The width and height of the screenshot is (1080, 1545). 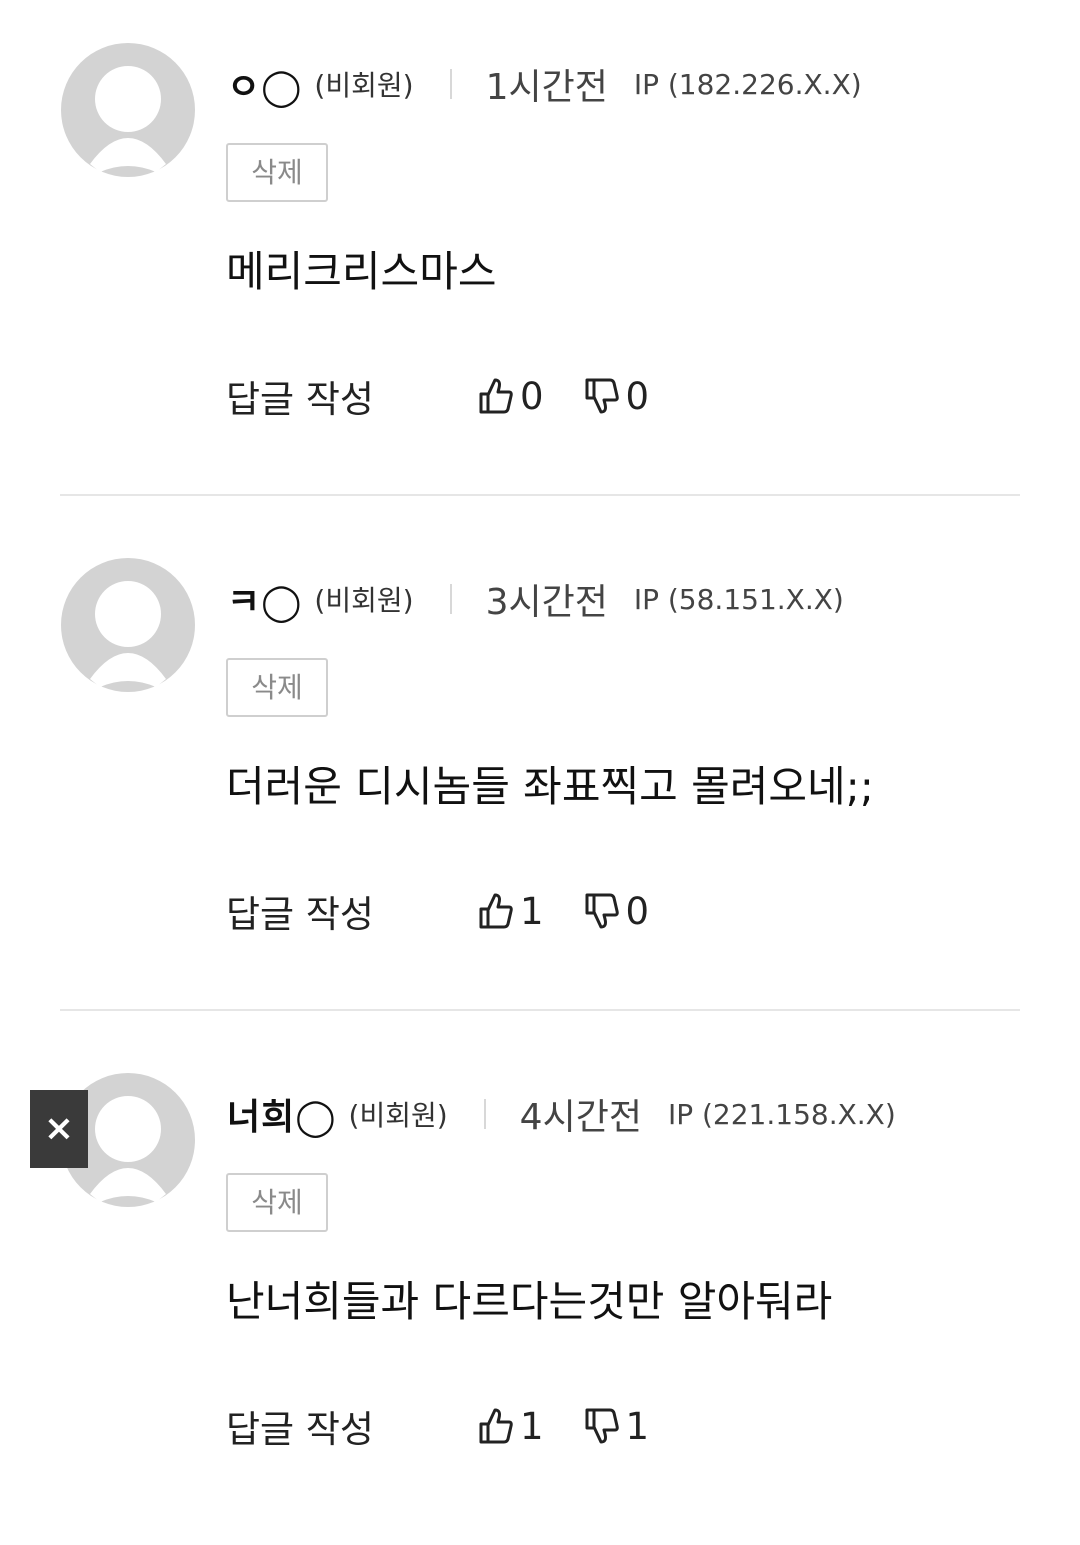 What do you see at coordinates (637, 1426) in the screenshot?
I see `dislike-count: 1` at bounding box center [637, 1426].